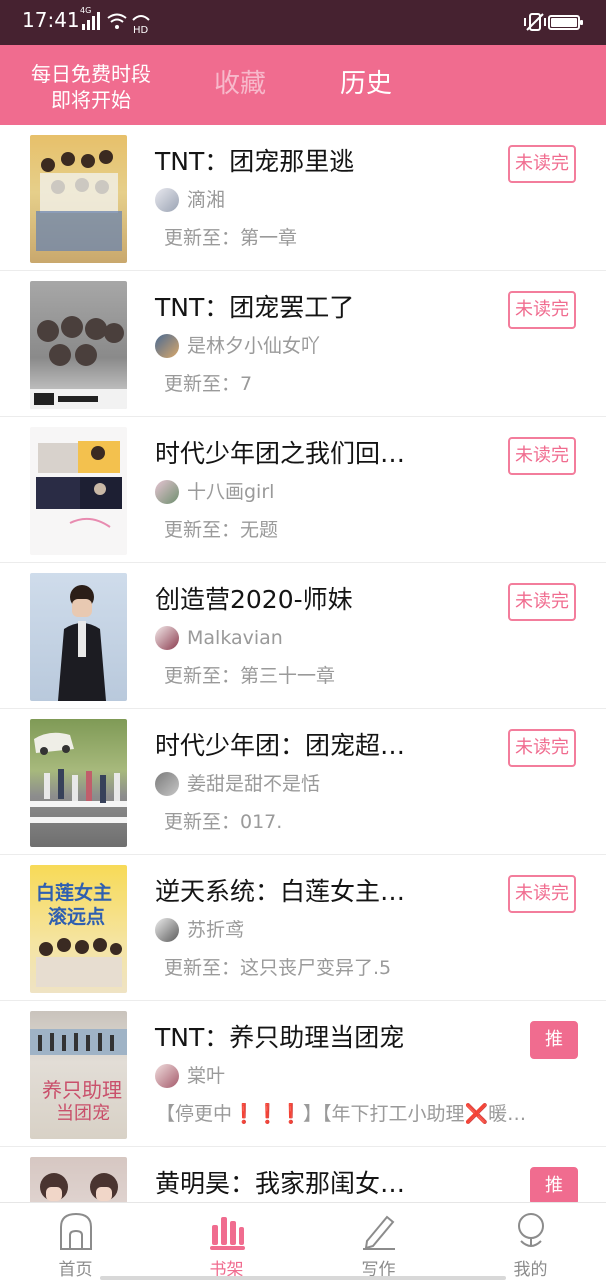  I want to click on pencil-icon, so click(378, 1232).